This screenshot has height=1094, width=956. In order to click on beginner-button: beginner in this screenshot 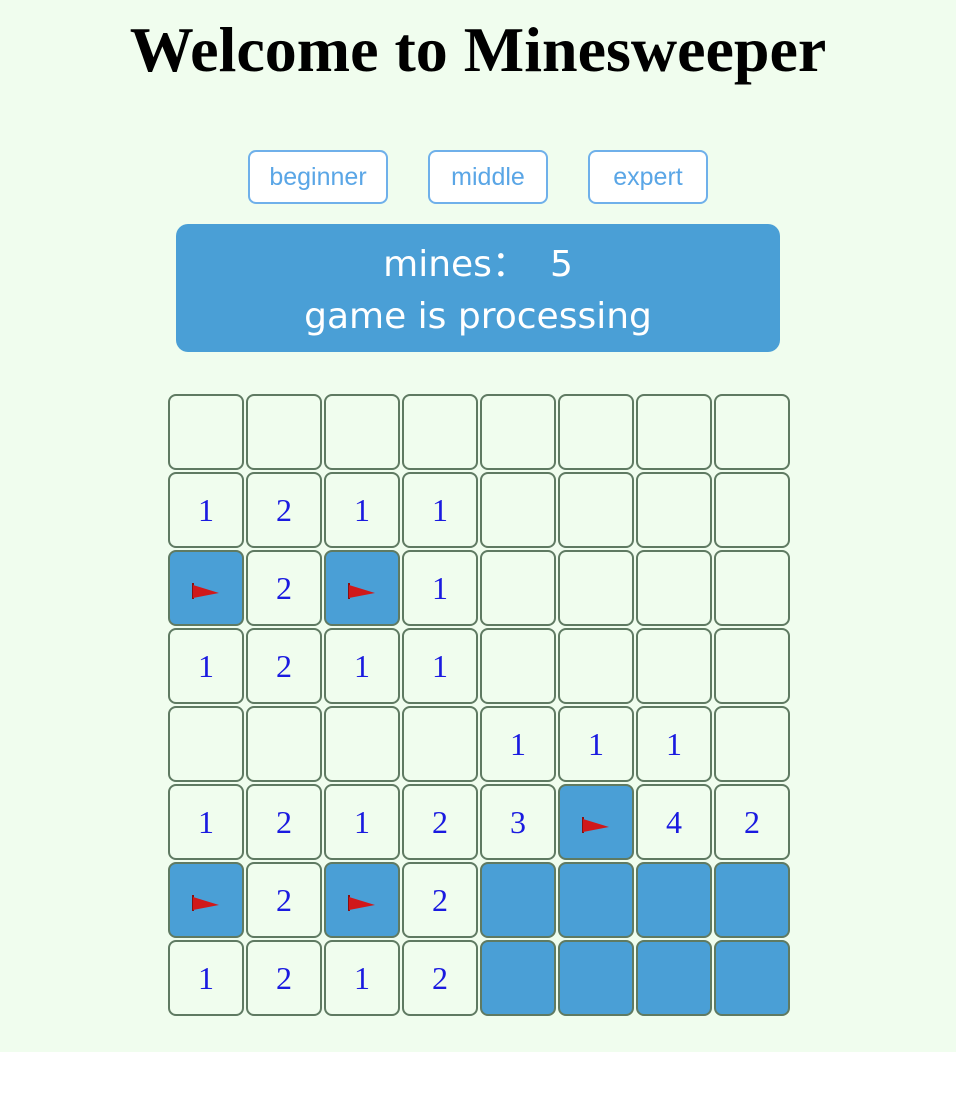, I will do `click(318, 177)`.